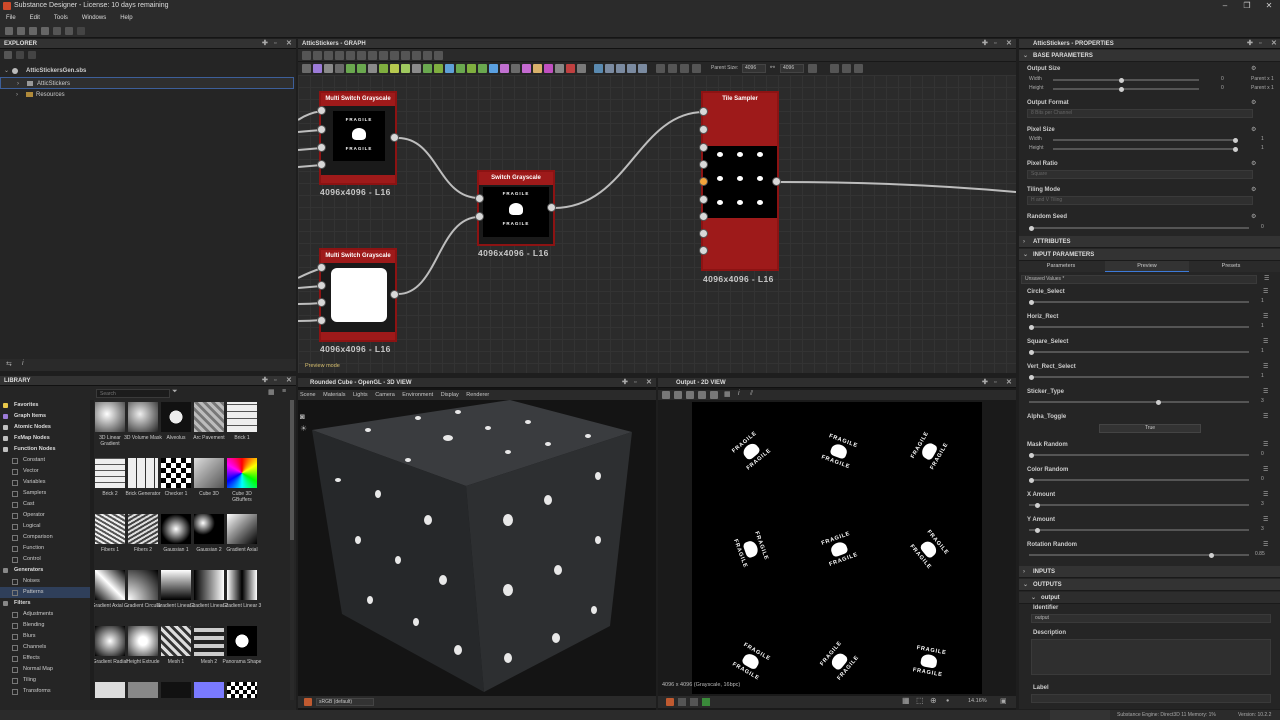 This screenshot has width=1280, height=720. Describe the element at coordinates (35, 18) in the screenshot. I see `menu-edit: Edit` at that location.